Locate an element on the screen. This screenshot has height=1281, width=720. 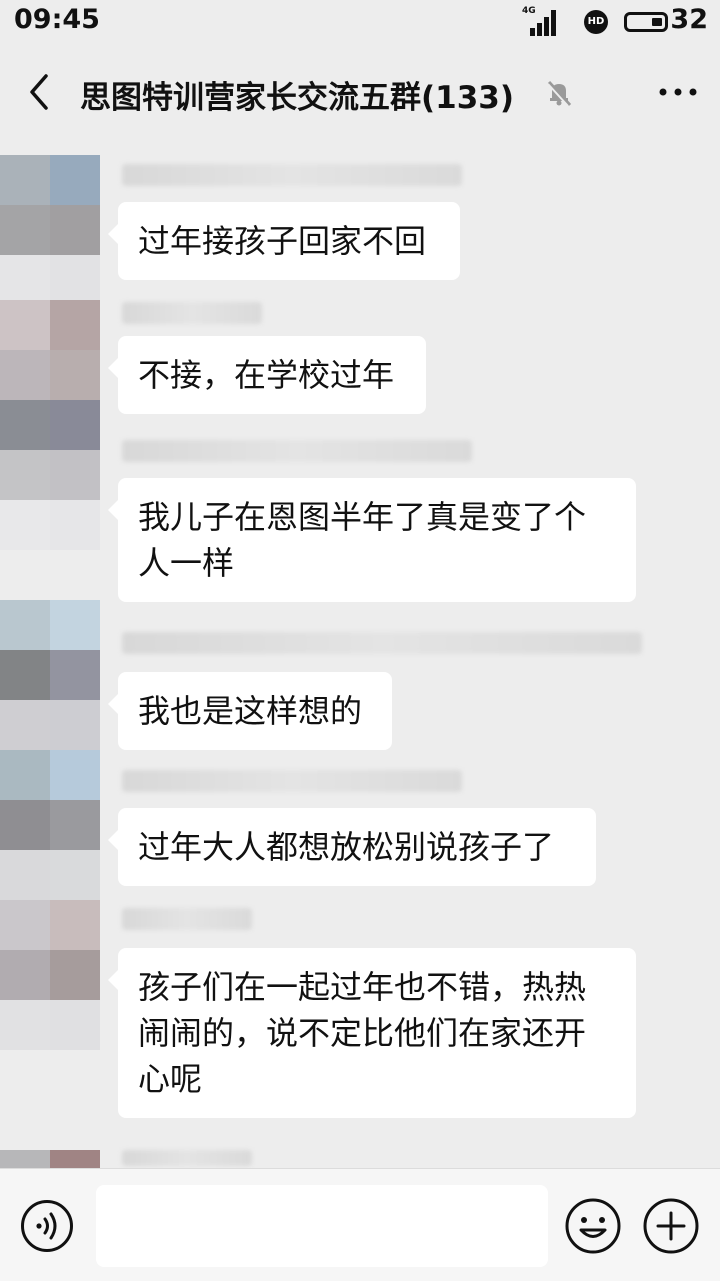
chevron-left-icon is located at coordinates (39, 92).